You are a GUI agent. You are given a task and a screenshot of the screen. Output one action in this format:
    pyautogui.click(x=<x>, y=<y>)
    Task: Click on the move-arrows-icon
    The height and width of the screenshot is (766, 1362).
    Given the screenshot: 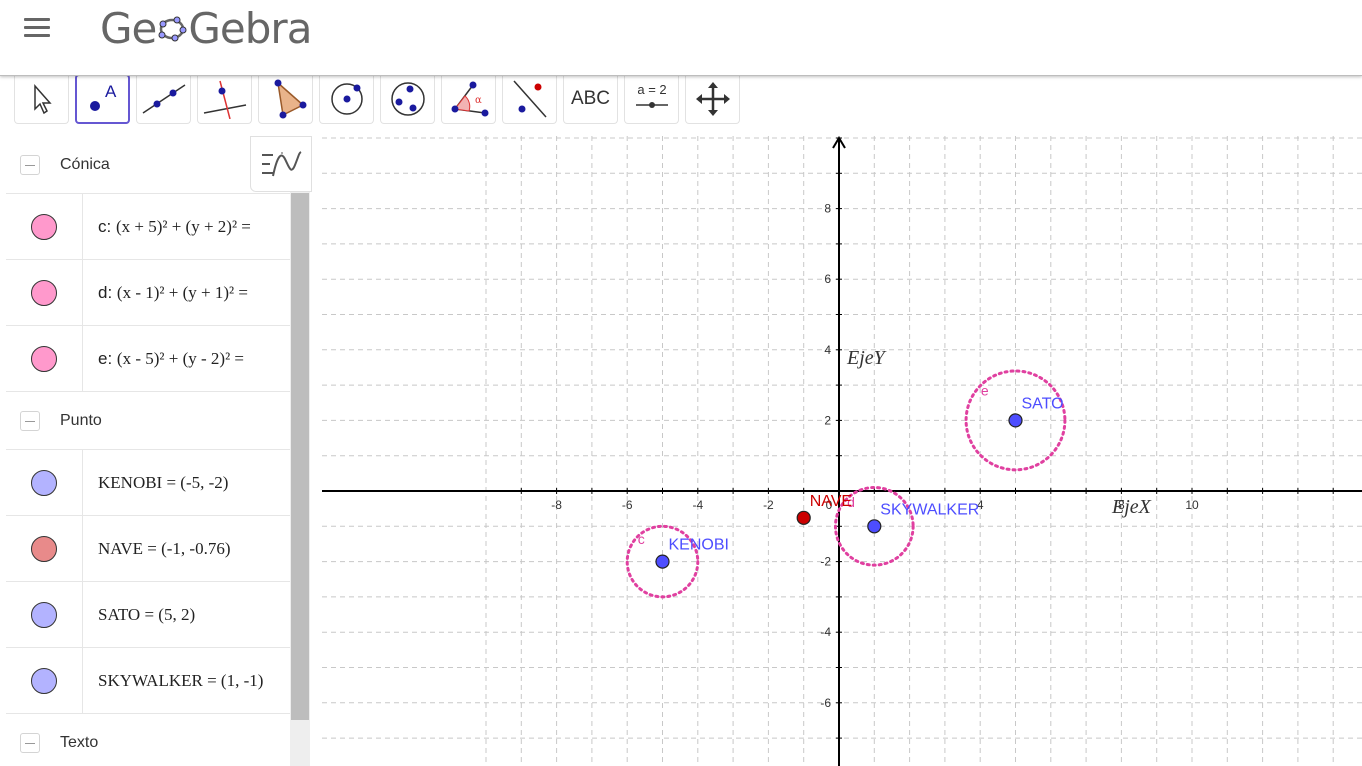 What is the action you would take?
    pyautogui.click(x=712, y=98)
    